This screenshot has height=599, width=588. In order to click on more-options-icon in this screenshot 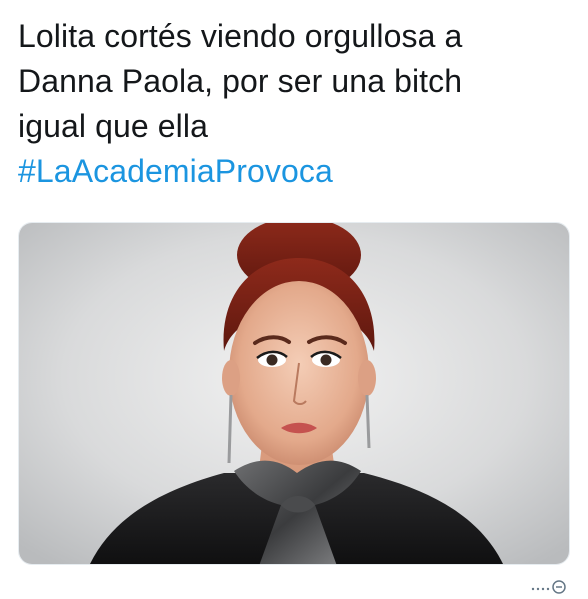, I will do `click(550, 586)`.